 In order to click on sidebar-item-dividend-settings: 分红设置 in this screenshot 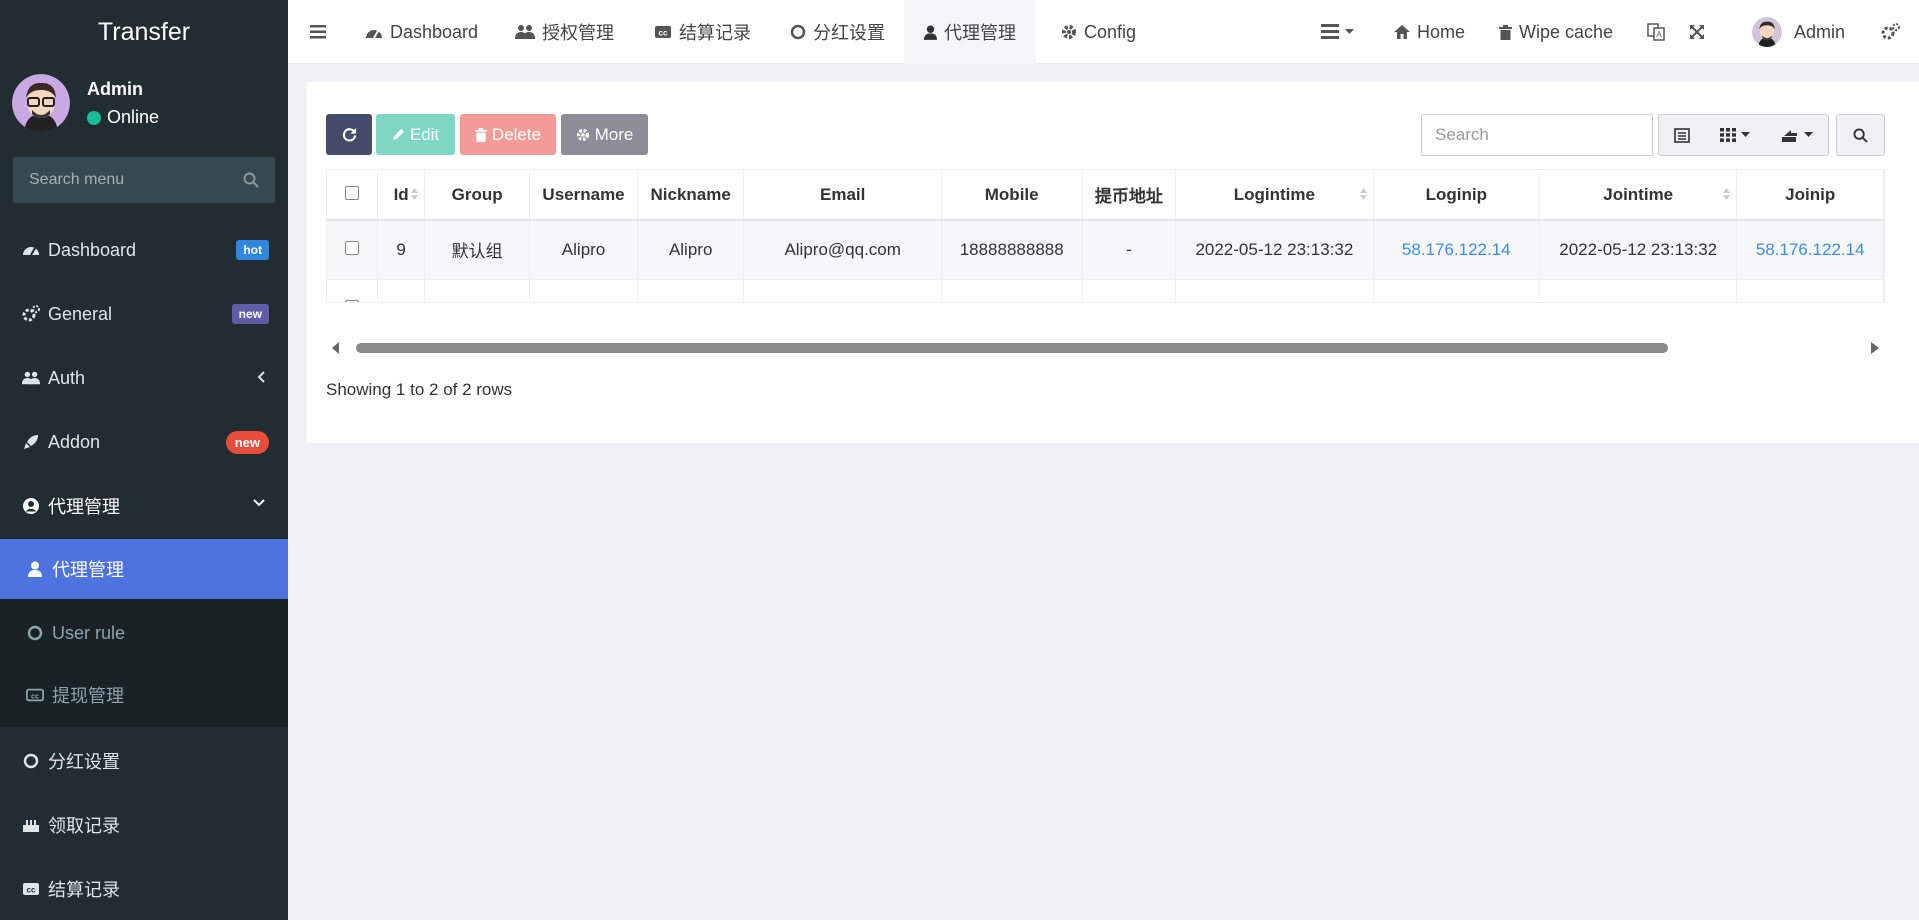, I will do `click(144, 761)`.